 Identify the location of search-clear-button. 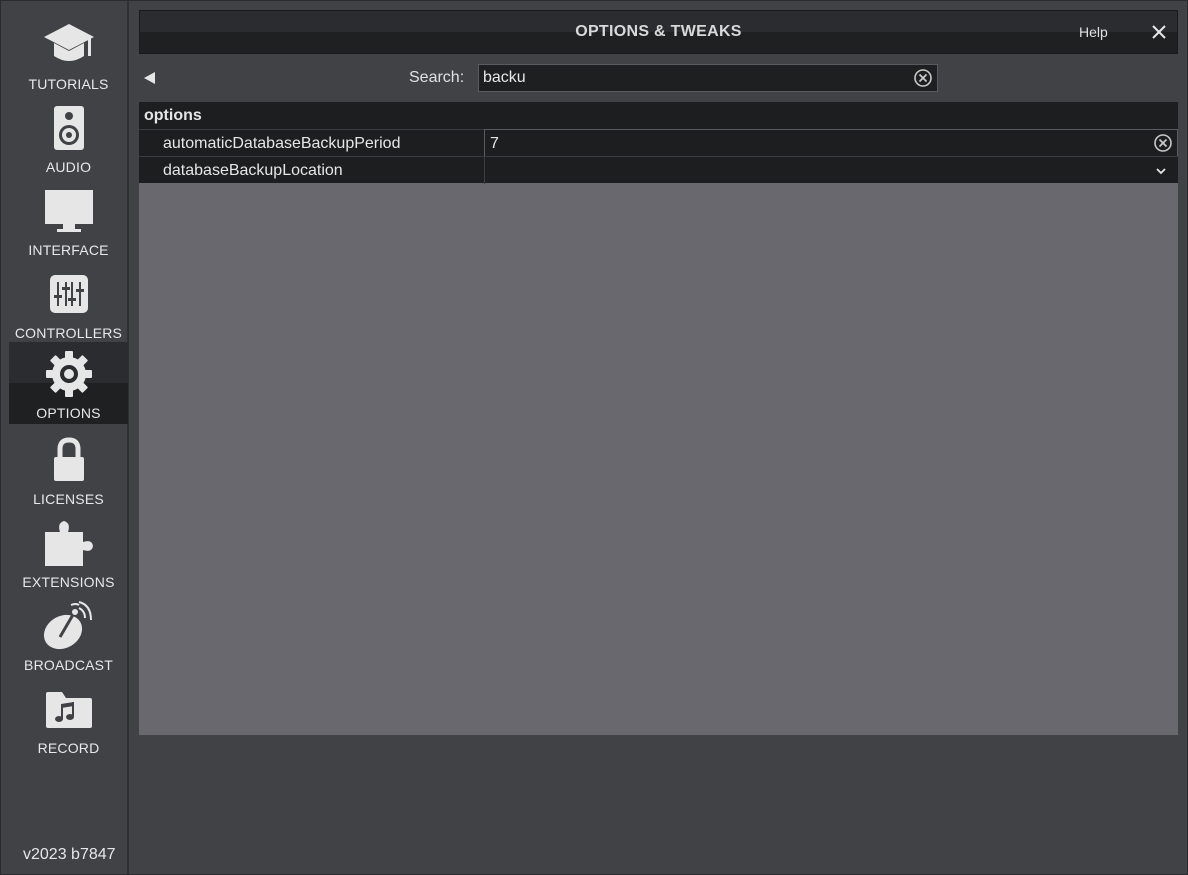
(923, 78).